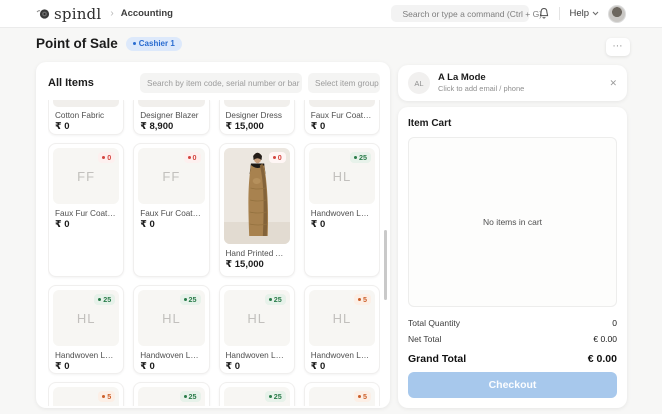 The width and height of the screenshot is (662, 414). I want to click on item-abbr: FF, so click(86, 176).